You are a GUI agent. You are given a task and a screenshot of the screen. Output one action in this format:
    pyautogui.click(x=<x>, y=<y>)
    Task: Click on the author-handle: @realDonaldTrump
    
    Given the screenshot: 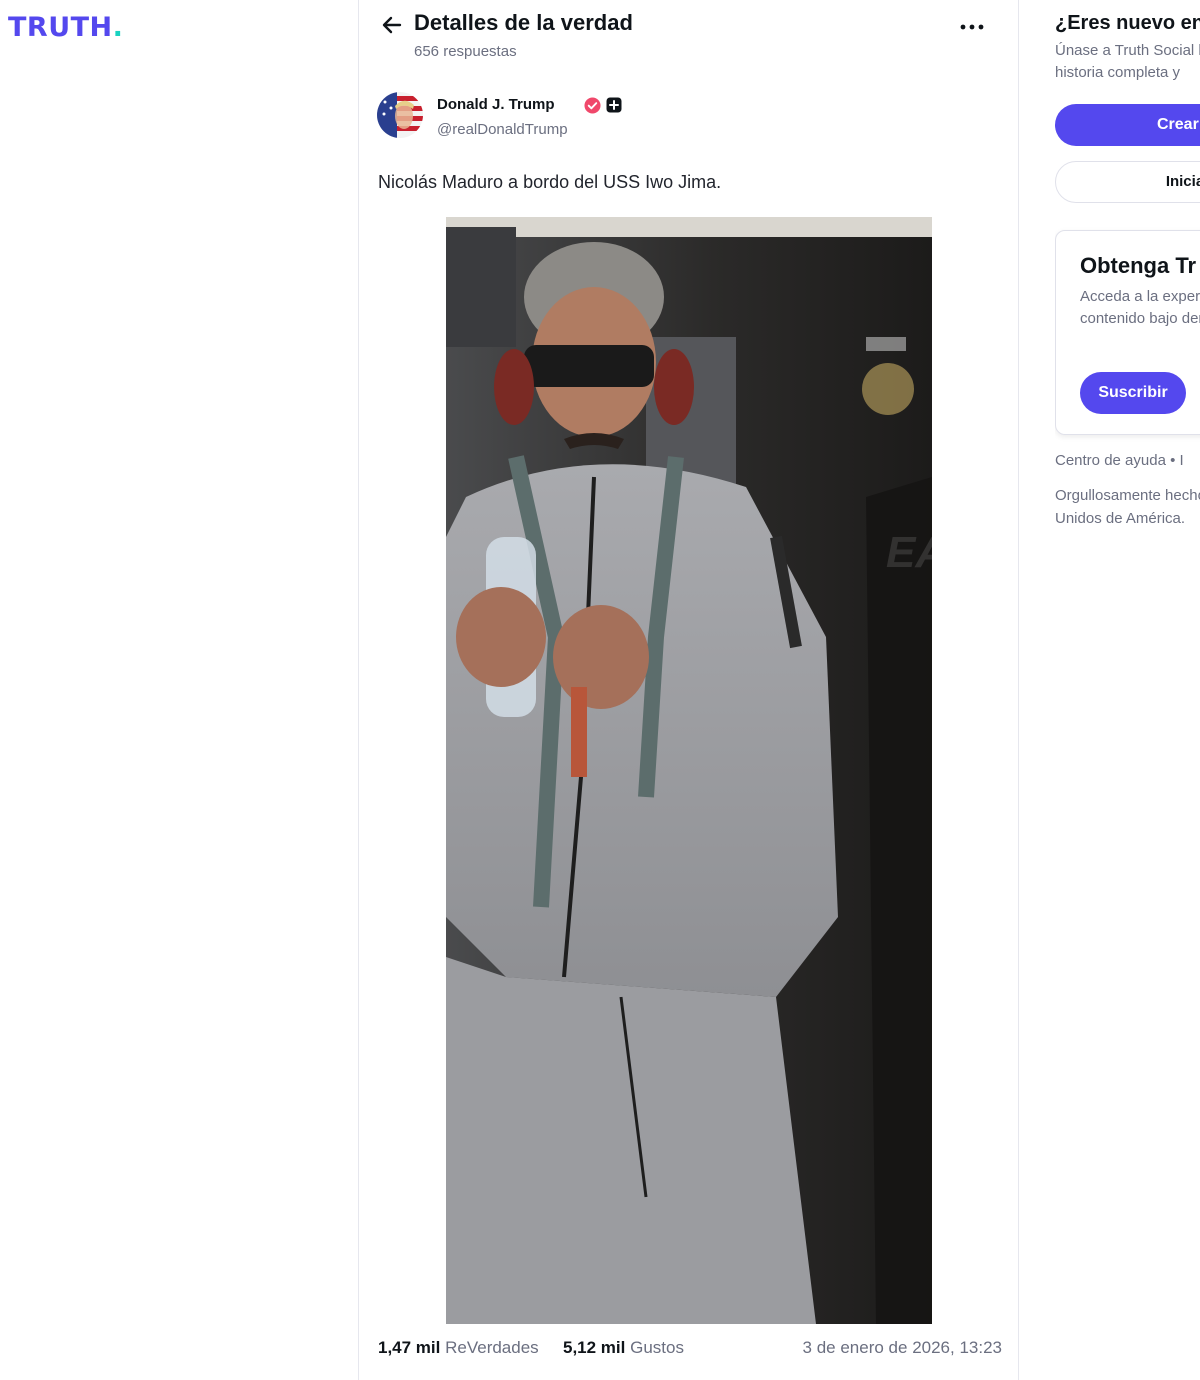 What is the action you would take?
    pyautogui.click(x=502, y=129)
    